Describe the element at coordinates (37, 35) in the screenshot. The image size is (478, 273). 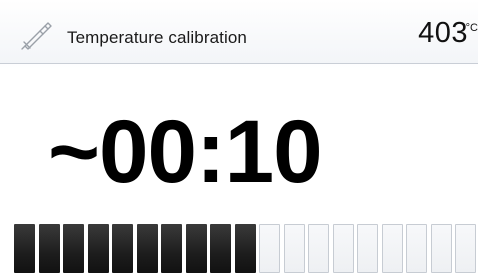
I see `thermocouple-probe-icon` at that location.